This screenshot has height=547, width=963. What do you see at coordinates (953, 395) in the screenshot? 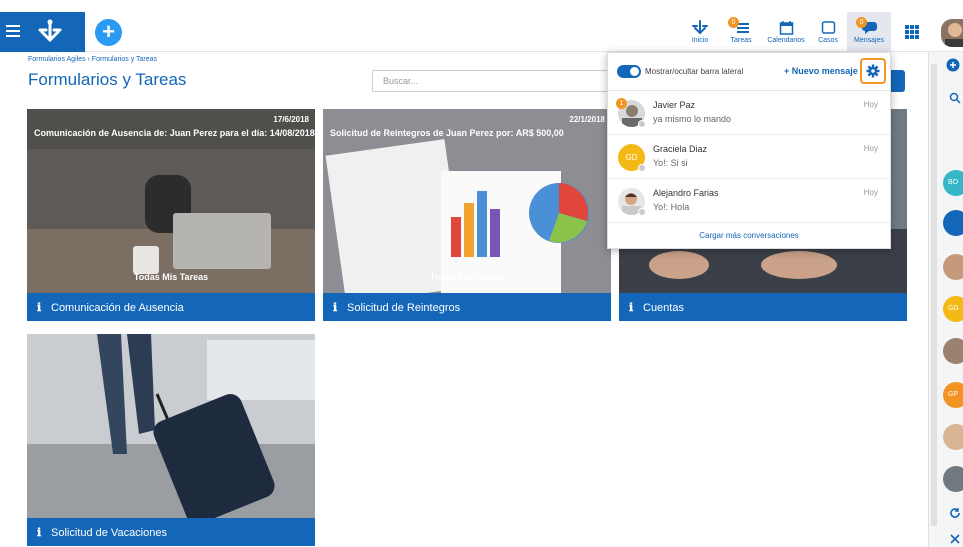
I see `contact-avatar: GP` at bounding box center [953, 395].